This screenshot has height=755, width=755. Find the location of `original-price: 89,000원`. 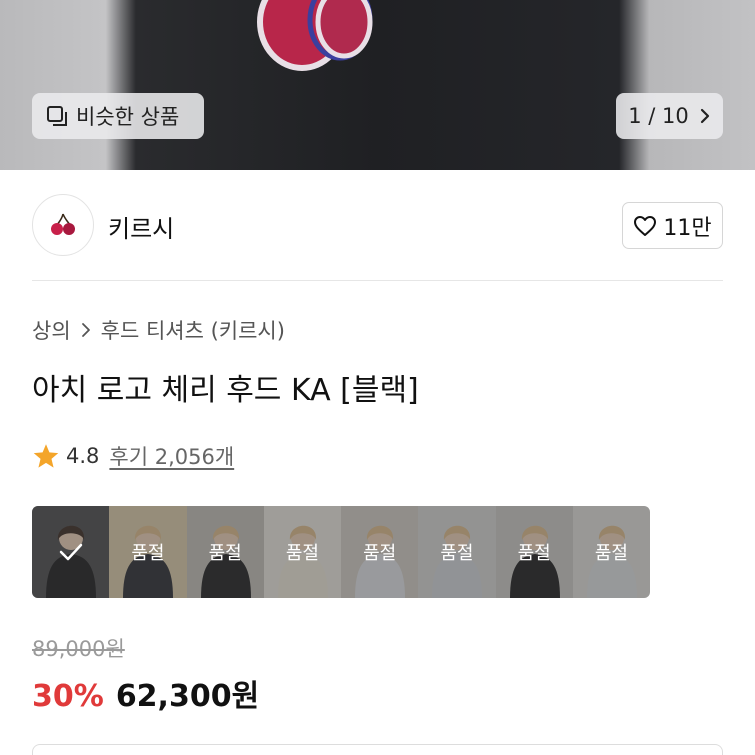

original-price: 89,000원 is located at coordinates (78, 649).